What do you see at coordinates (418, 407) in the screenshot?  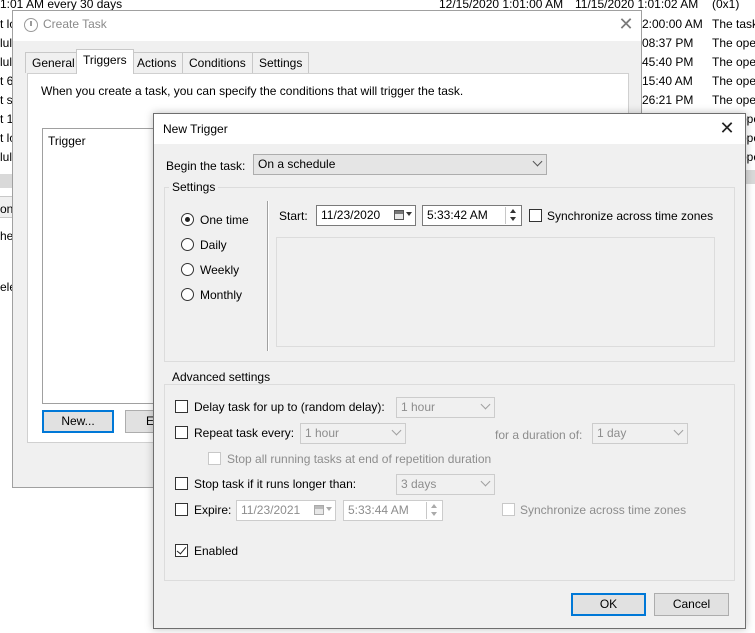 I see `delay-value: 1 hour` at bounding box center [418, 407].